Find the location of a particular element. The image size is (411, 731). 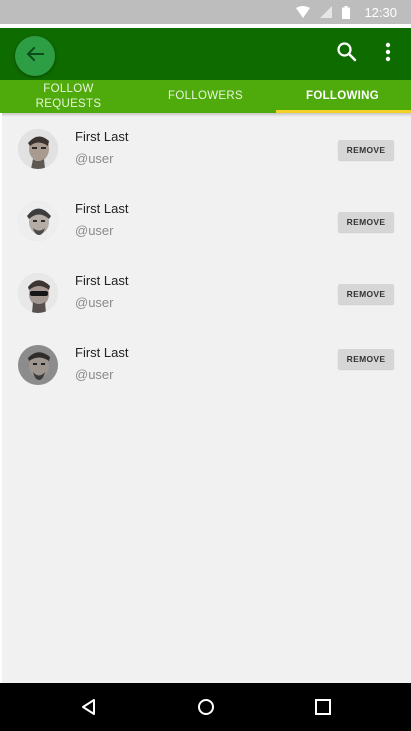

tab-follow-requests: FOLLOW REQUESTS is located at coordinates (68, 96).